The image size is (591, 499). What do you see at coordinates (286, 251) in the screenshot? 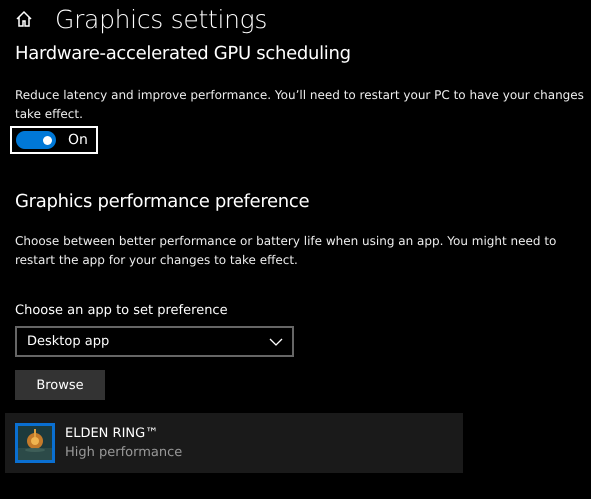
I see `description: Choose between better performance or battery life when using an app. You might need to restart the app for your changes to take effect.` at bounding box center [286, 251].